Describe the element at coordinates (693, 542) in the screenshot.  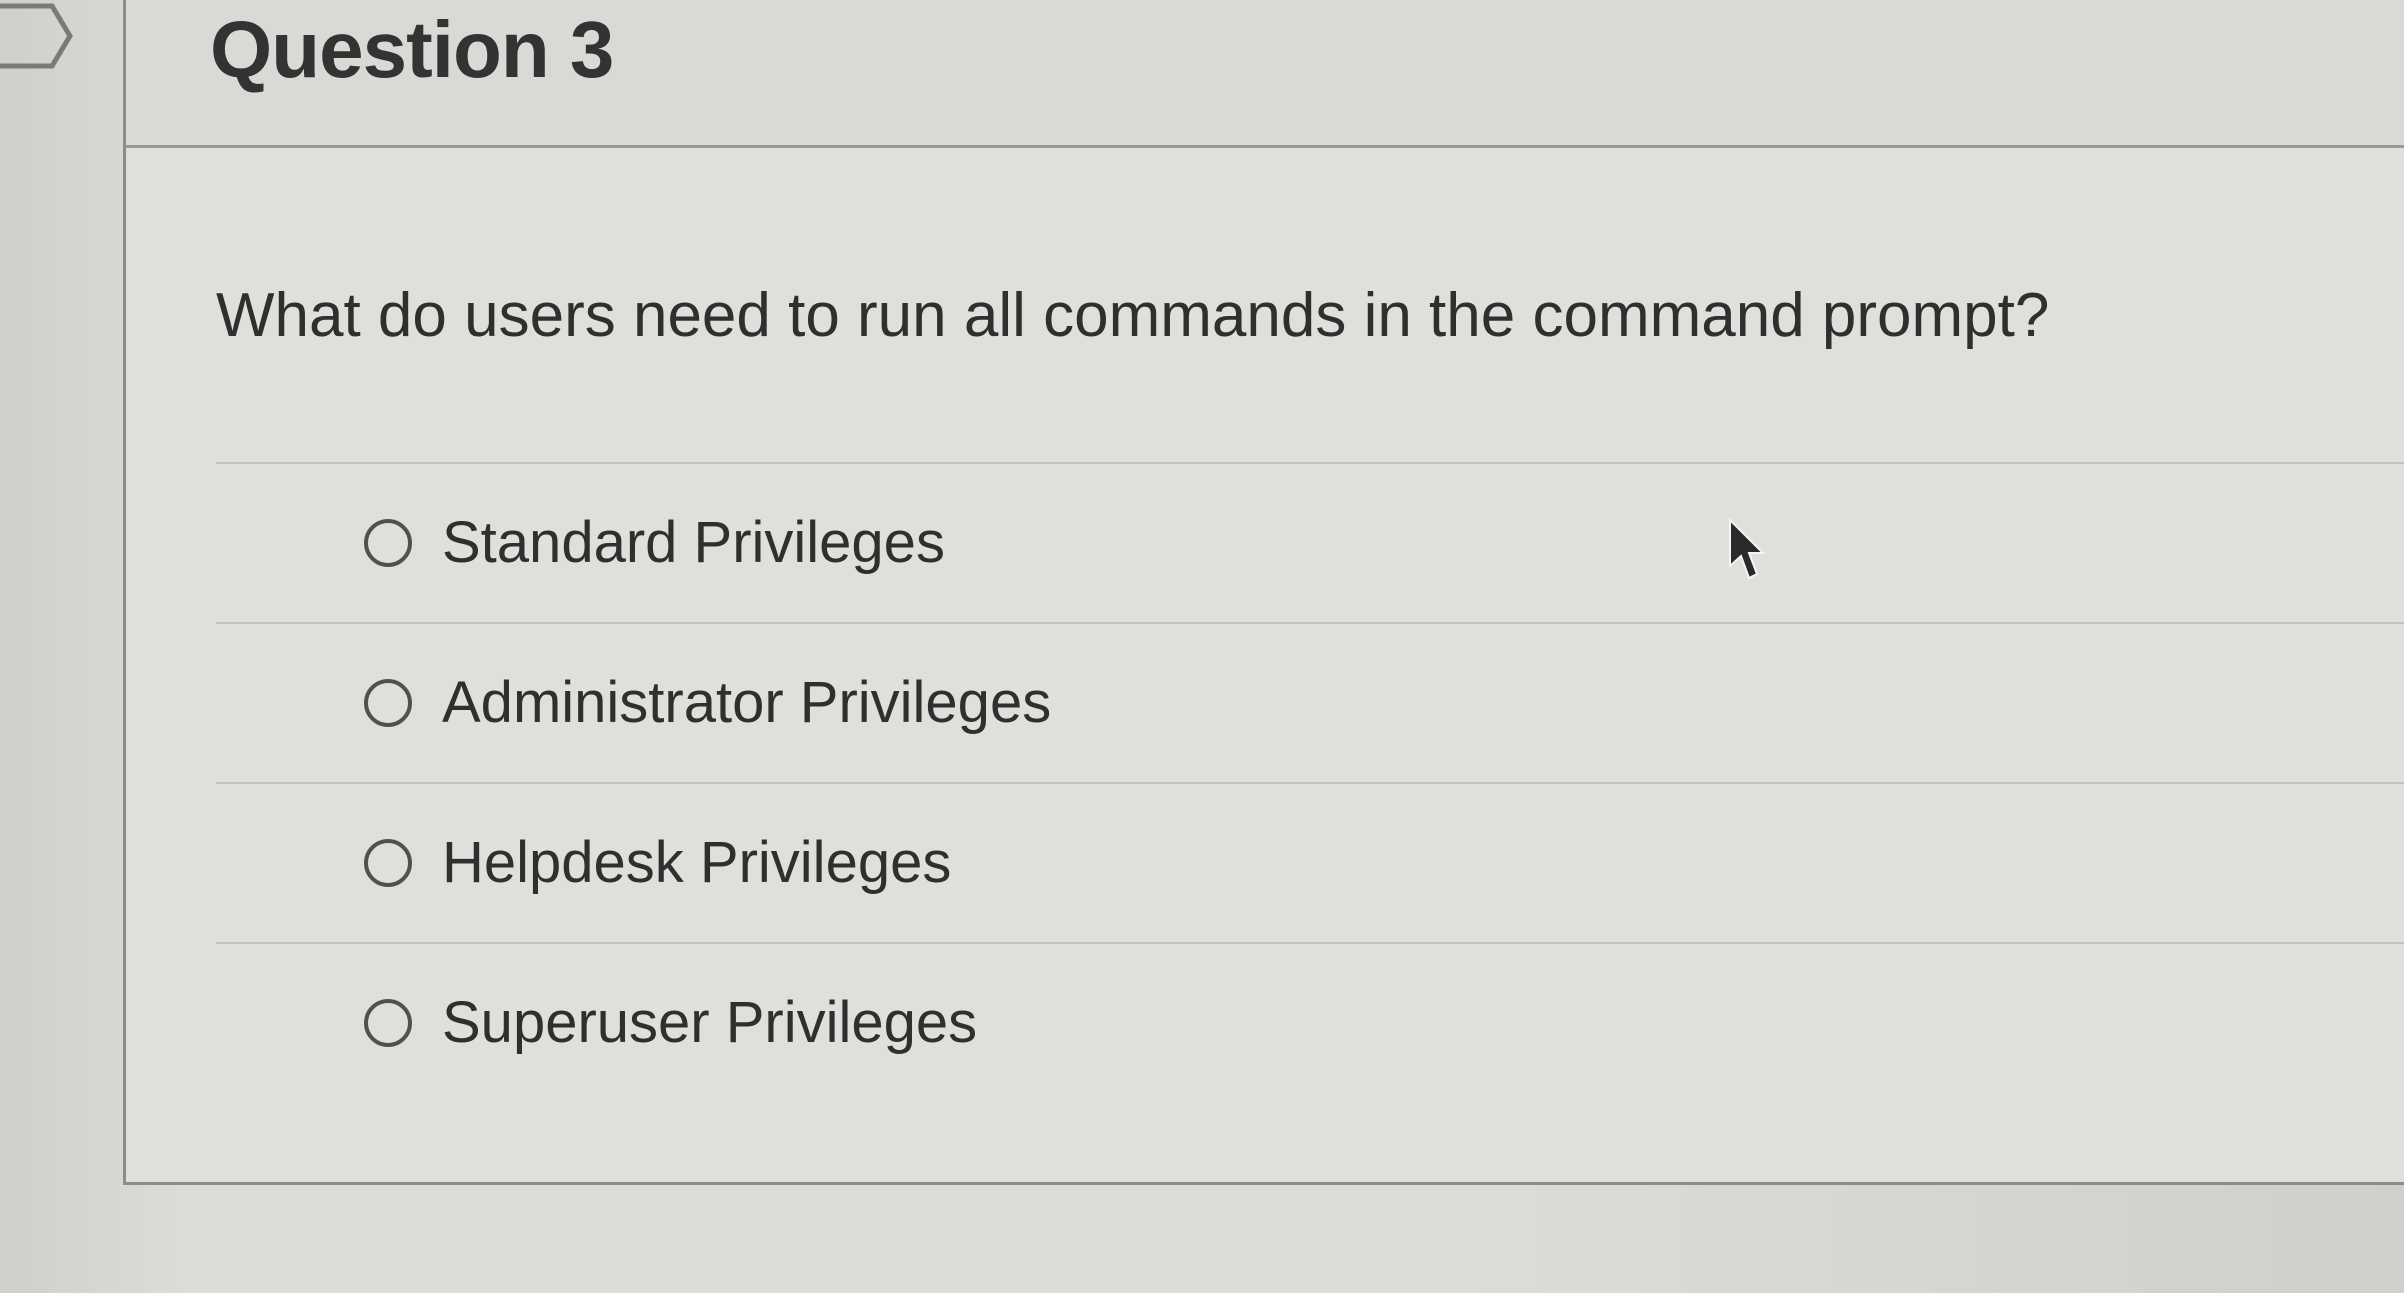
I see `answer-label: Standard Privileges` at that location.